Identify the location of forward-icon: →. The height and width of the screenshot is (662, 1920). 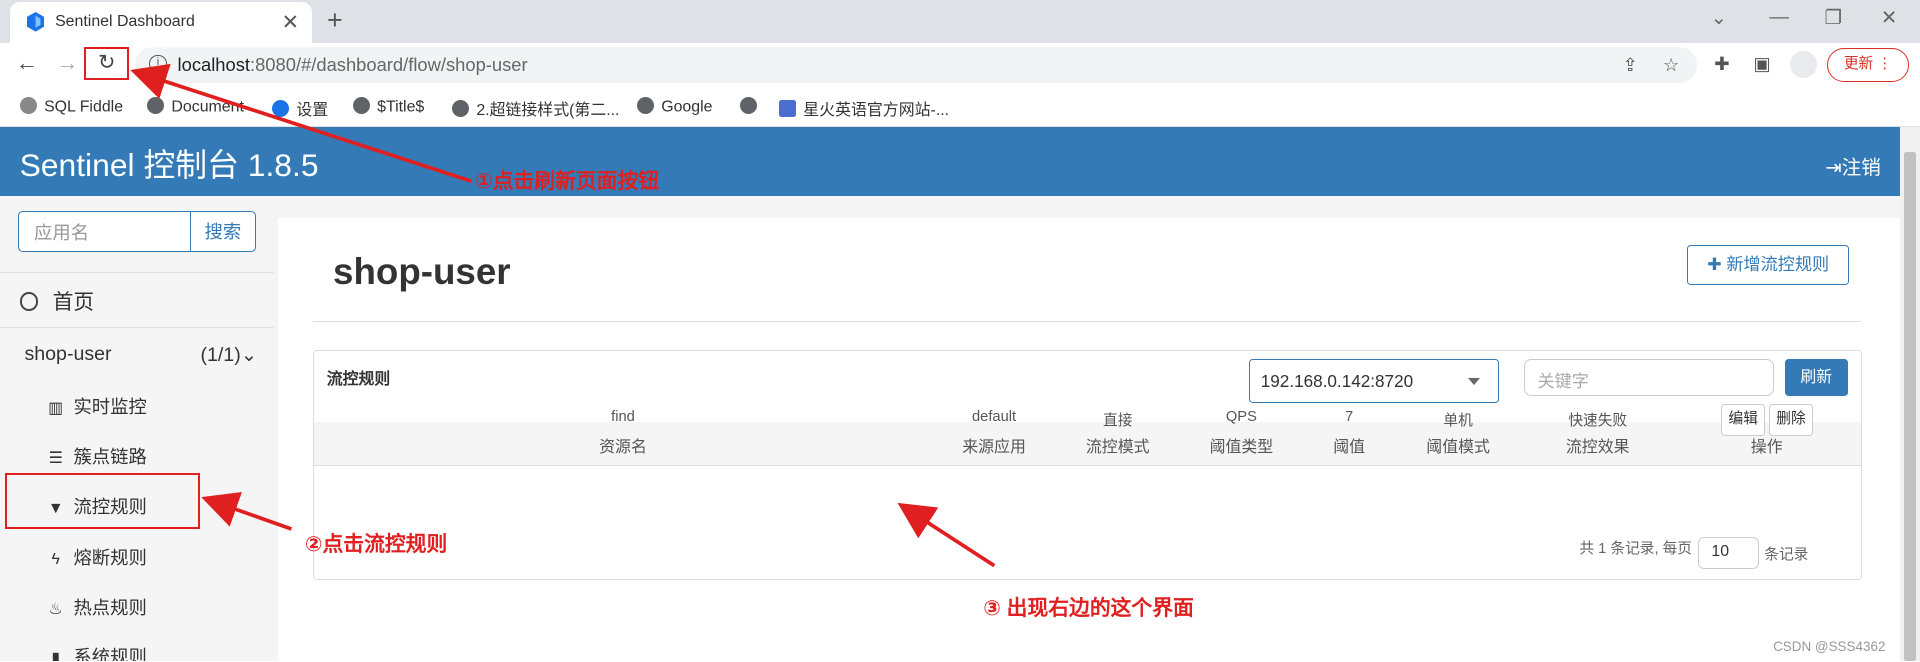
(67, 63).